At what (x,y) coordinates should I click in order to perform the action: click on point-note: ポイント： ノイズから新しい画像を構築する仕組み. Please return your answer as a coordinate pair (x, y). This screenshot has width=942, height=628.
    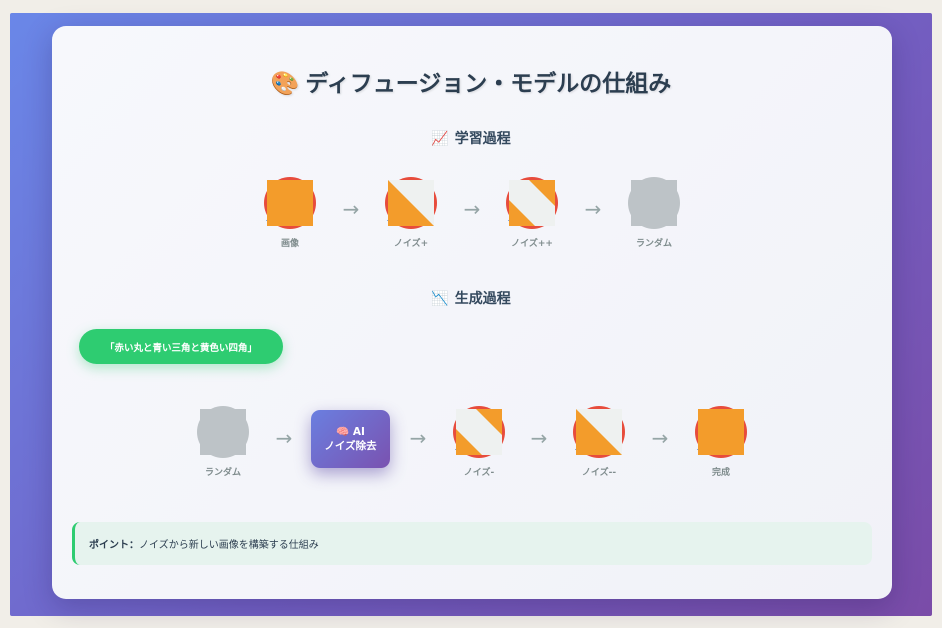
    Looking at the image, I should click on (472, 543).